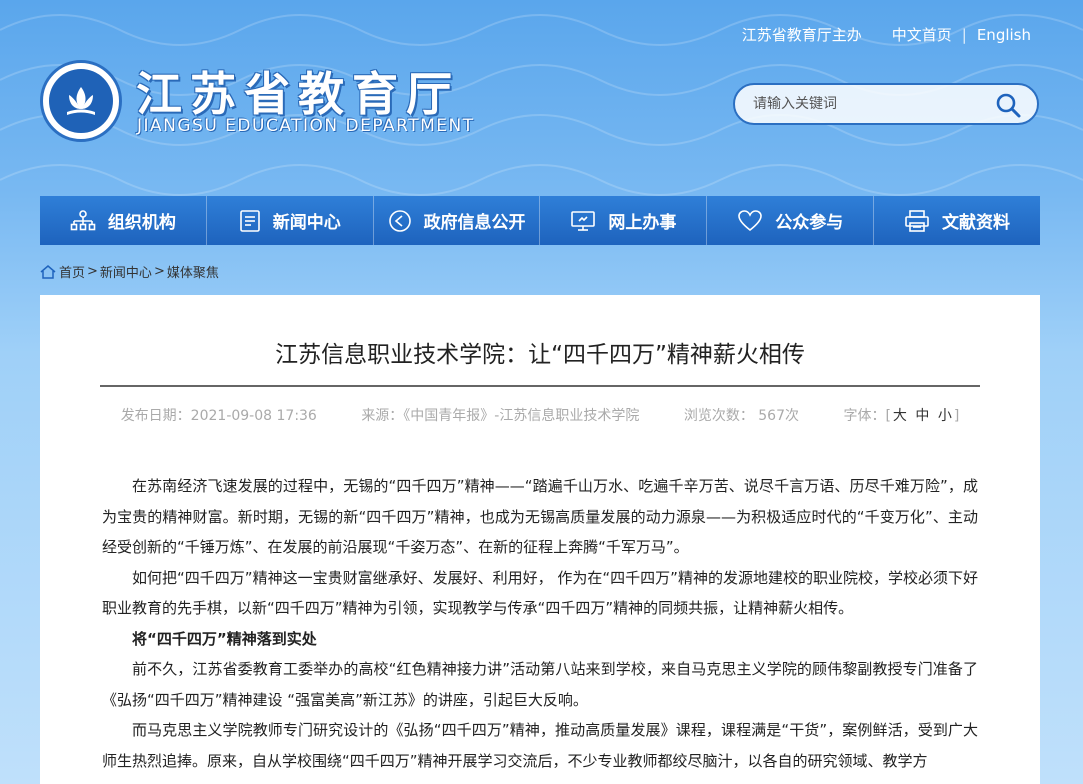 The image size is (1083, 784). I want to click on play-circle-icon, so click(399, 220).